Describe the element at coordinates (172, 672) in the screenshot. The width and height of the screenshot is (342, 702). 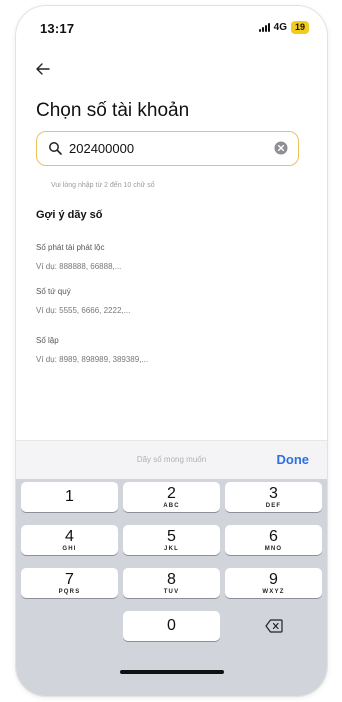
I see `home-indicator` at that location.